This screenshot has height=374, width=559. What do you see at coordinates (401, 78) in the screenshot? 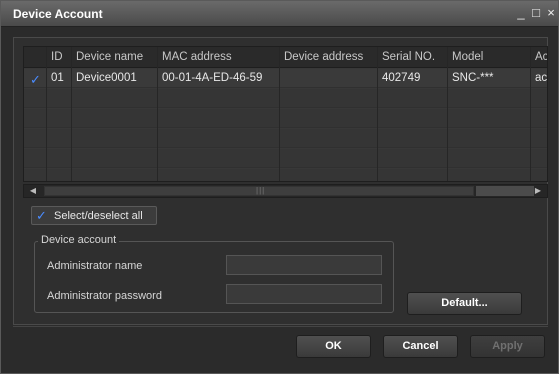
I see `cell-serial-no: 402749` at bounding box center [401, 78].